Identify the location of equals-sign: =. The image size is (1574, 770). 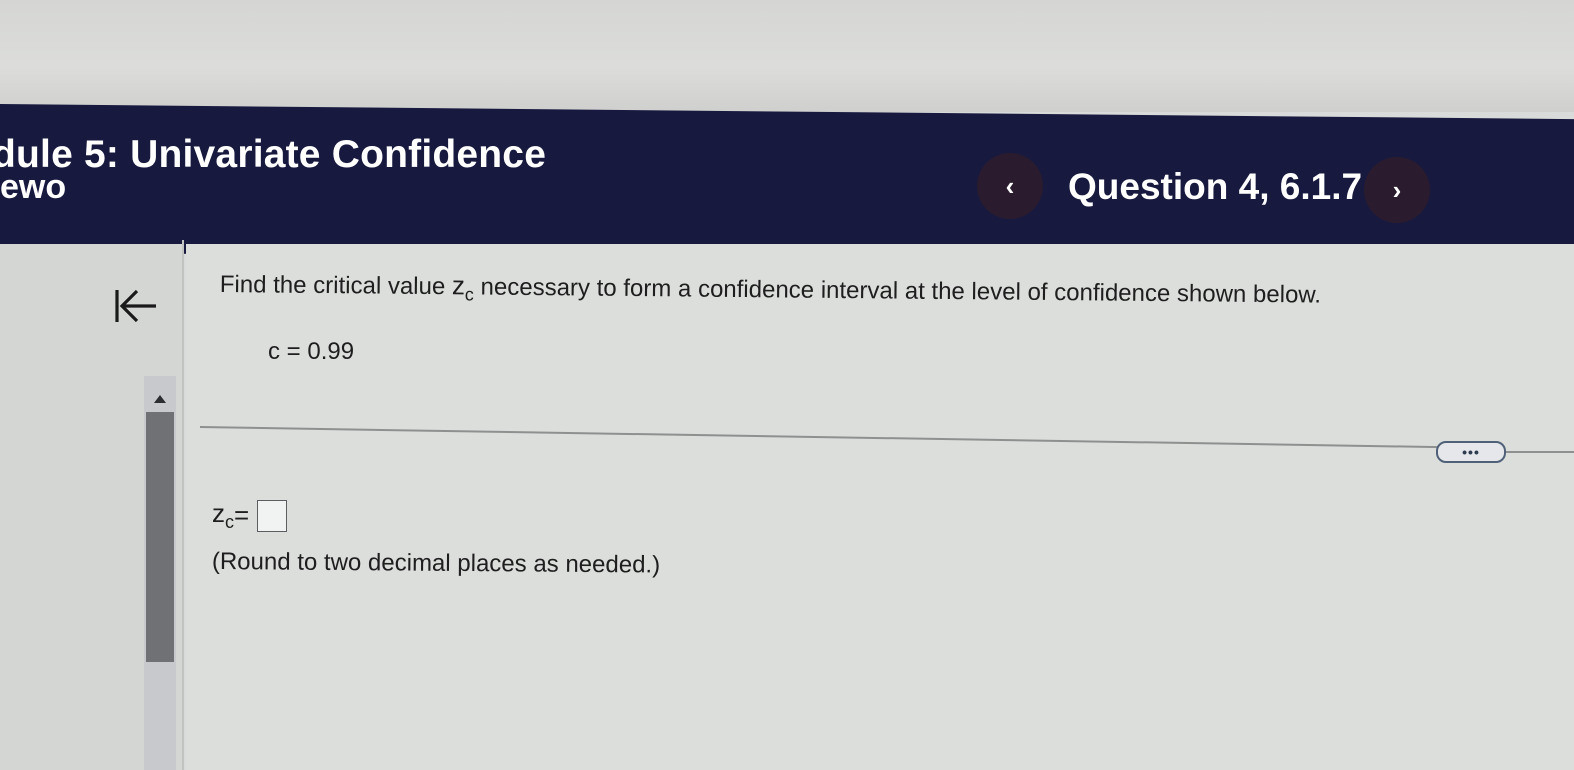
(242, 515).